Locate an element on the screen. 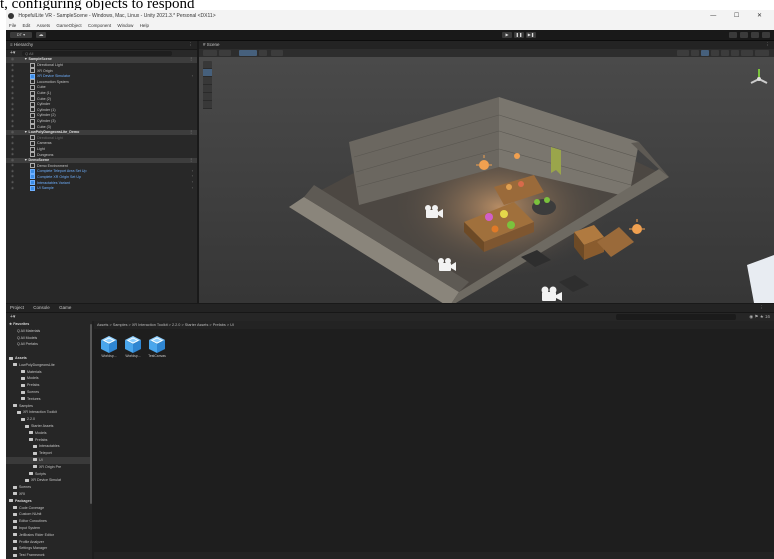  move-tool-icon is located at coordinates (207, 73).